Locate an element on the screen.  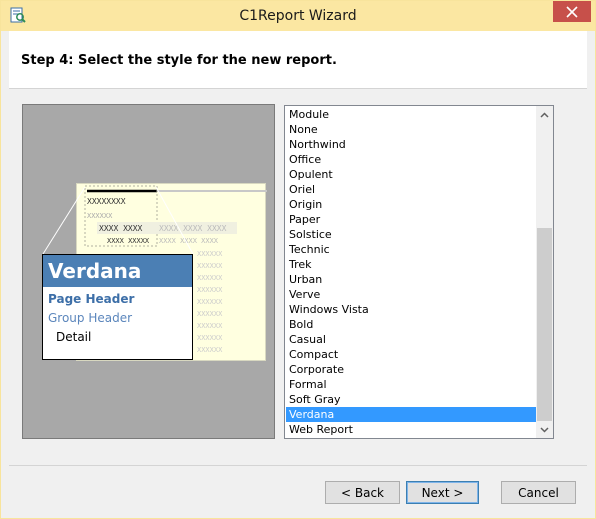
chevron-down-icon is located at coordinates (544, 429).